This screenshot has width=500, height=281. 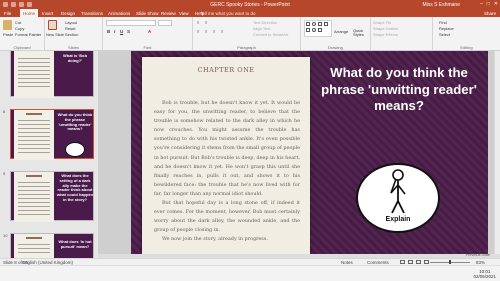 I want to click on arrow-shape-icon, so click(x=308, y=30).